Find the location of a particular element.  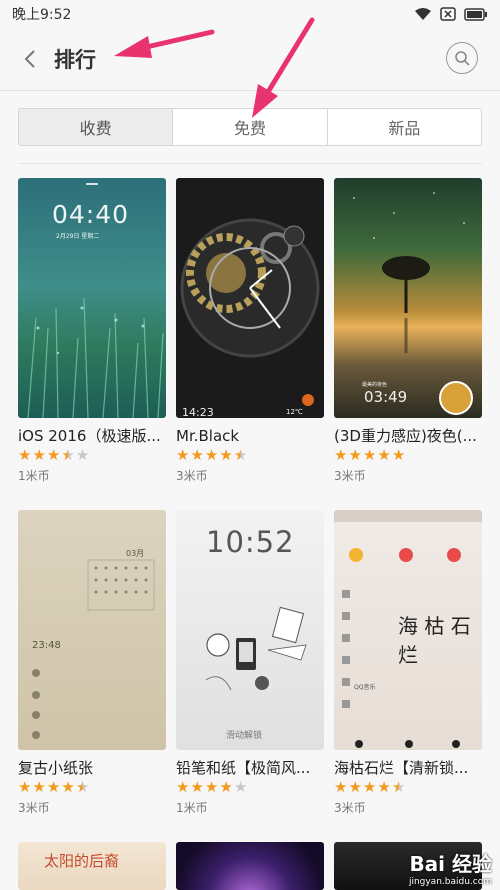

watermark-url: jingyan.baidu.com is located at coordinates (450, 882).